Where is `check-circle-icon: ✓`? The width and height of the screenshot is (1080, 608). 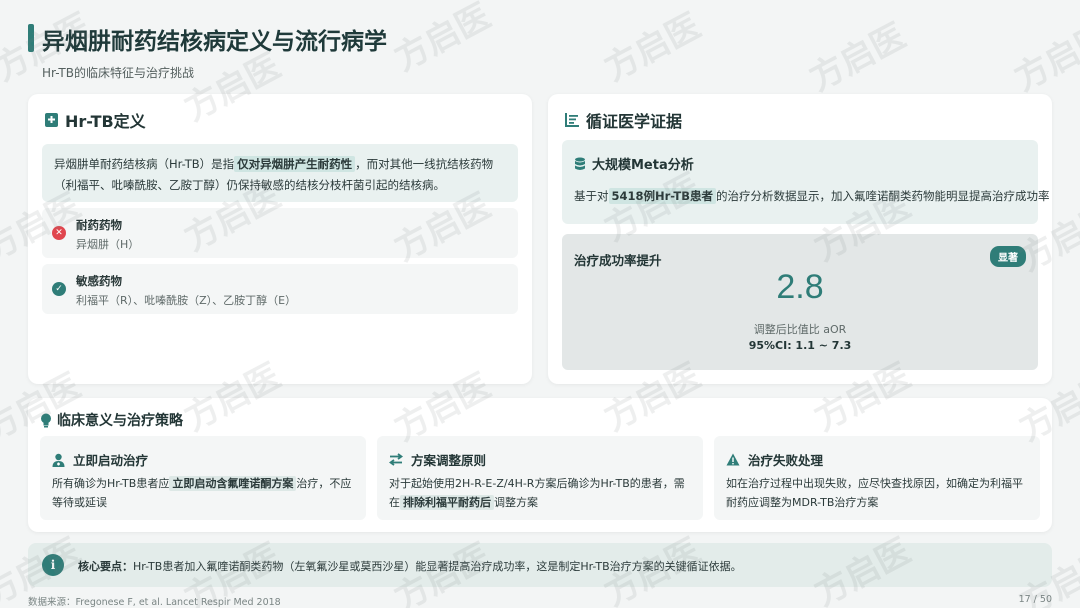 check-circle-icon: ✓ is located at coordinates (59, 289).